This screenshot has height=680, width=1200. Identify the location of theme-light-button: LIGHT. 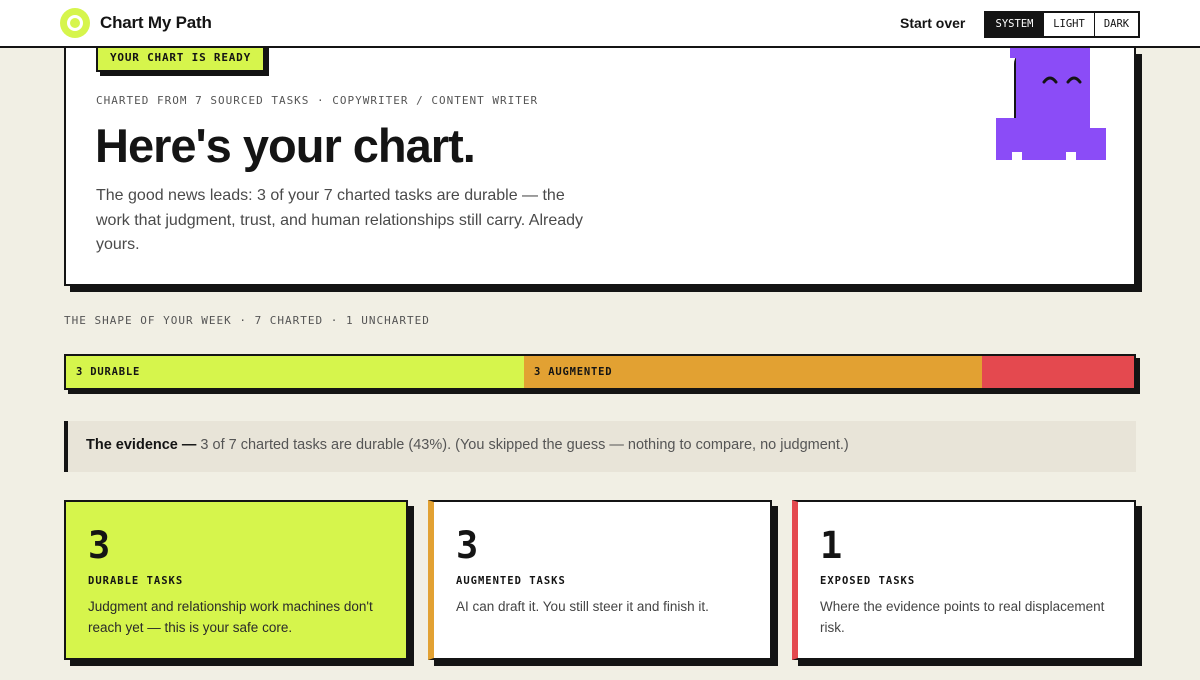
(1069, 24).